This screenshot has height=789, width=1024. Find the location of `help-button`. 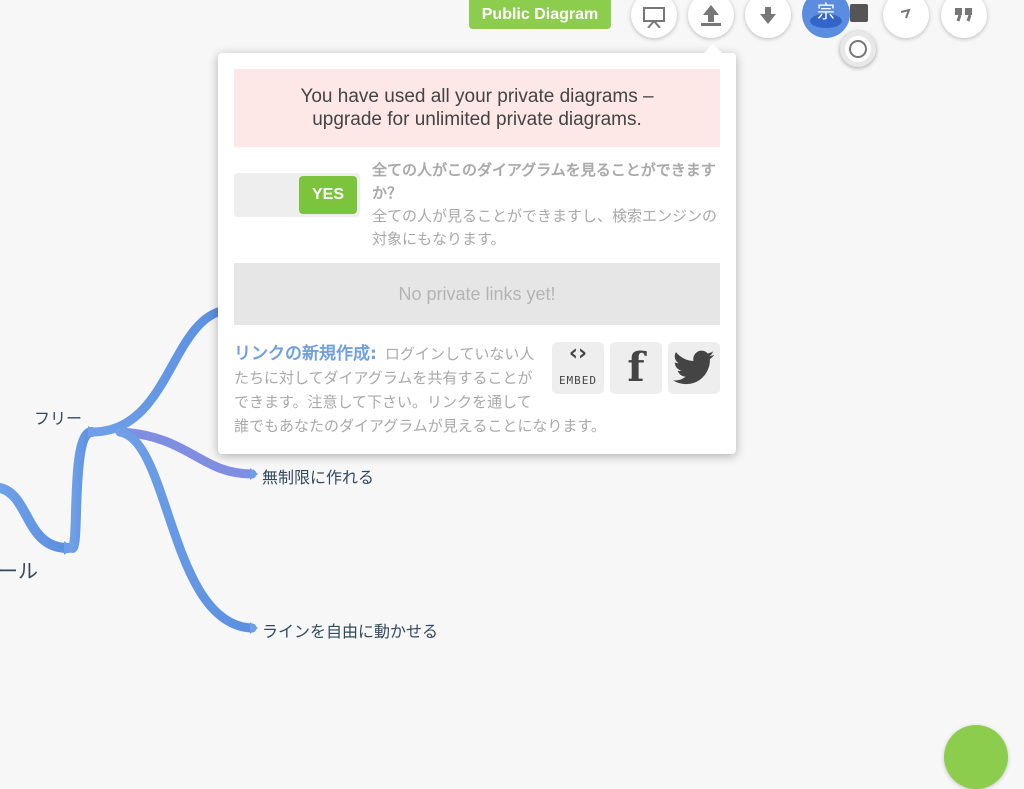

help-button is located at coordinates (976, 757).